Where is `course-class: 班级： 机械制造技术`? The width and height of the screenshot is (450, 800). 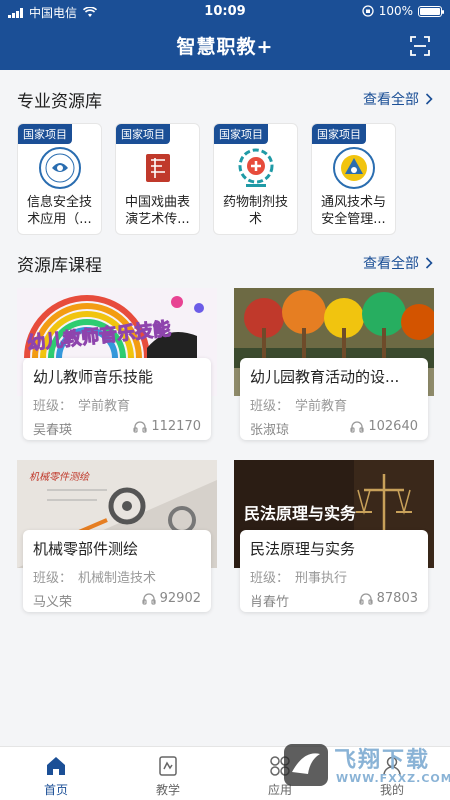 course-class: 班级： 机械制造技术 is located at coordinates (117, 576).